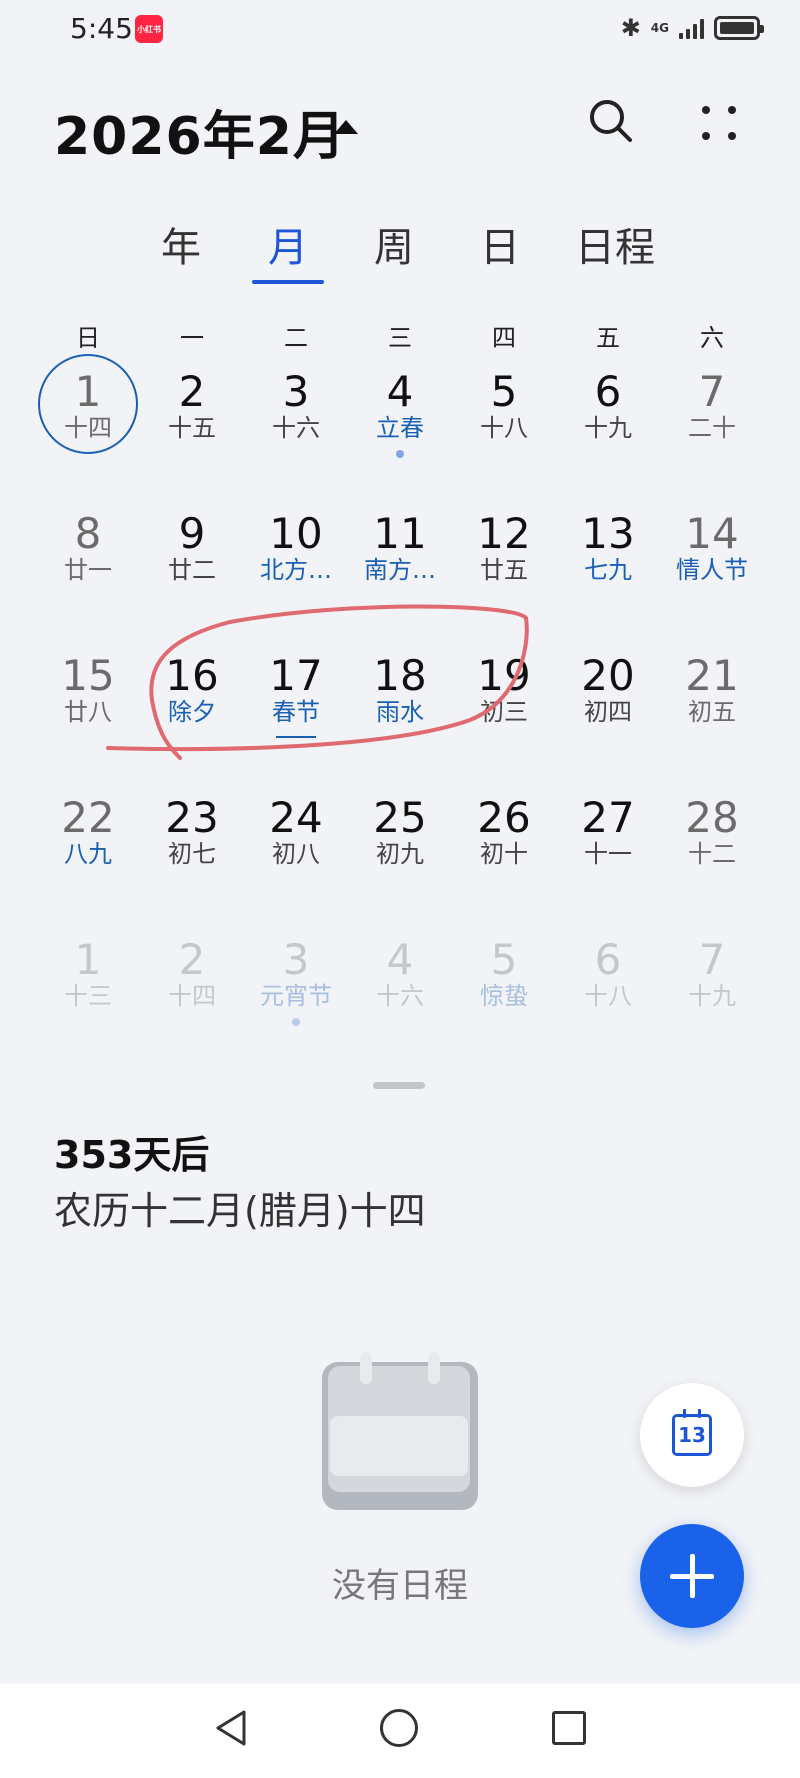 The height and width of the screenshot is (1778, 800). I want to click on recent-apps-icon, so click(569, 1728).